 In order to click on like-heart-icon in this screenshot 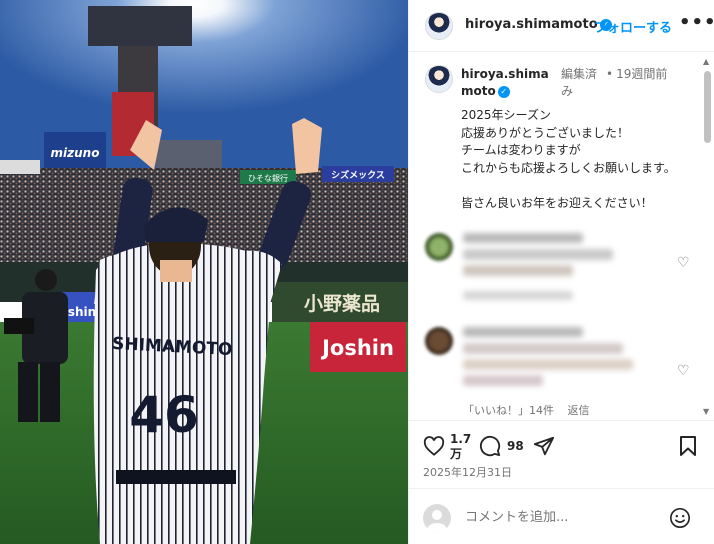, I will do `click(434, 446)`.